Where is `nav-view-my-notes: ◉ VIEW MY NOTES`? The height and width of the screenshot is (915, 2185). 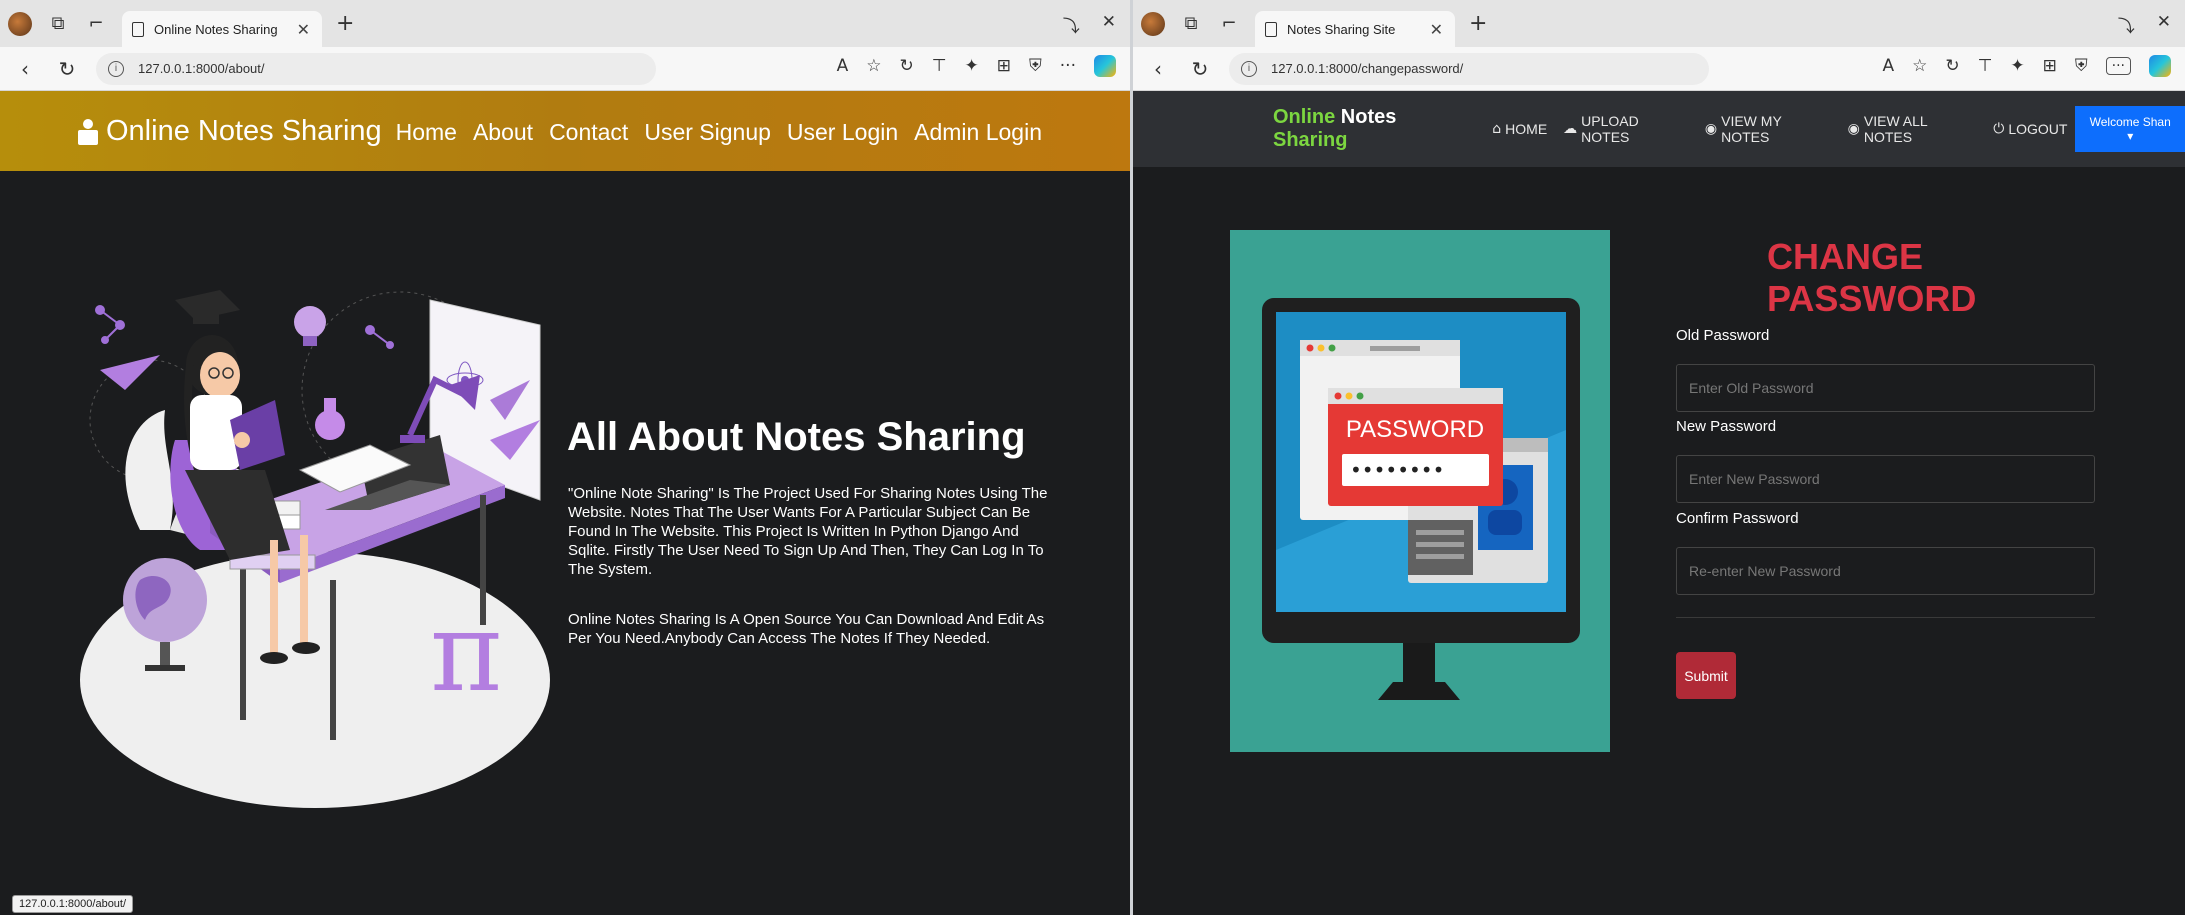 nav-view-my-notes: ◉ VIEW MY NOTES is located at coordinates (1768, 129).